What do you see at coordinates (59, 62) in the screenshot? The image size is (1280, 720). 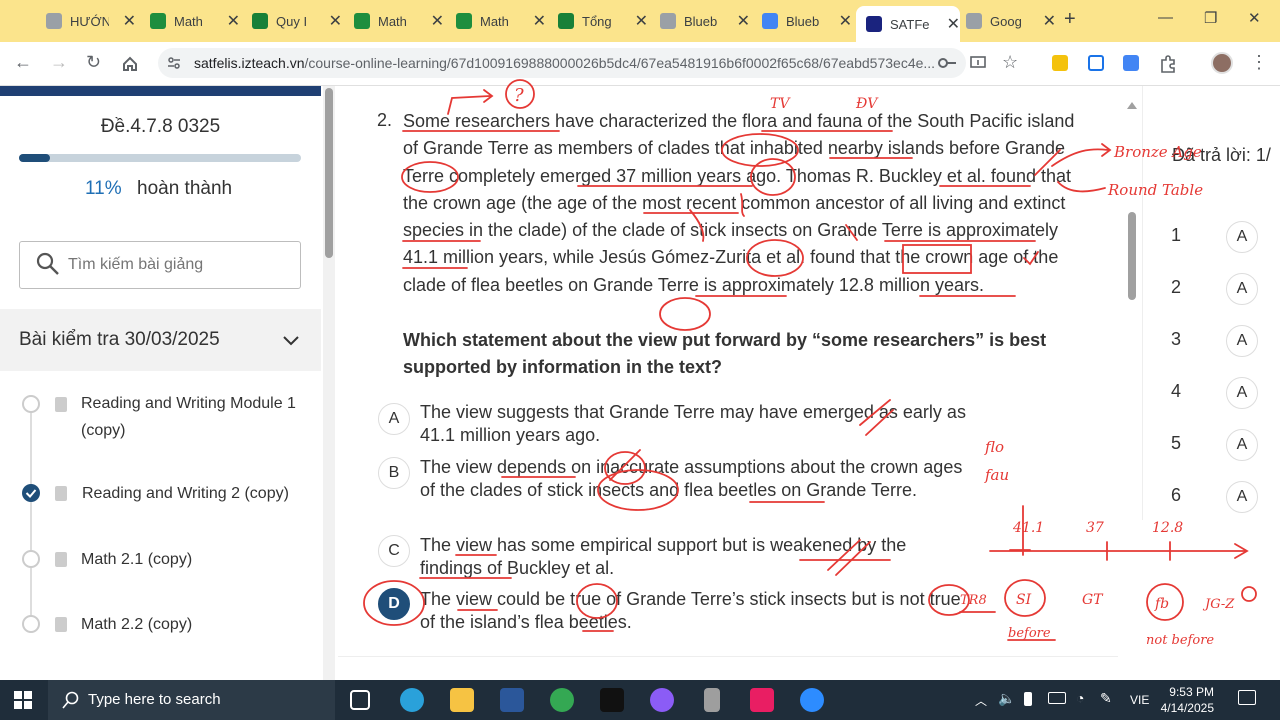 I see `forward-icon: →` at bounding box center [59, 62].